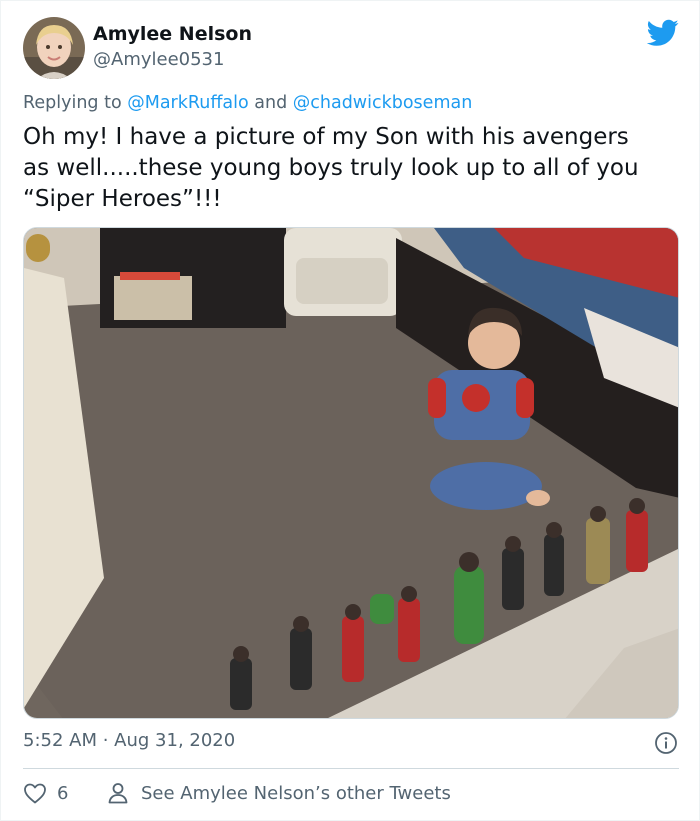  Describe the element at coordinates (663, 33) in the screenshot. I see `twitter-bird-icon` at that location.